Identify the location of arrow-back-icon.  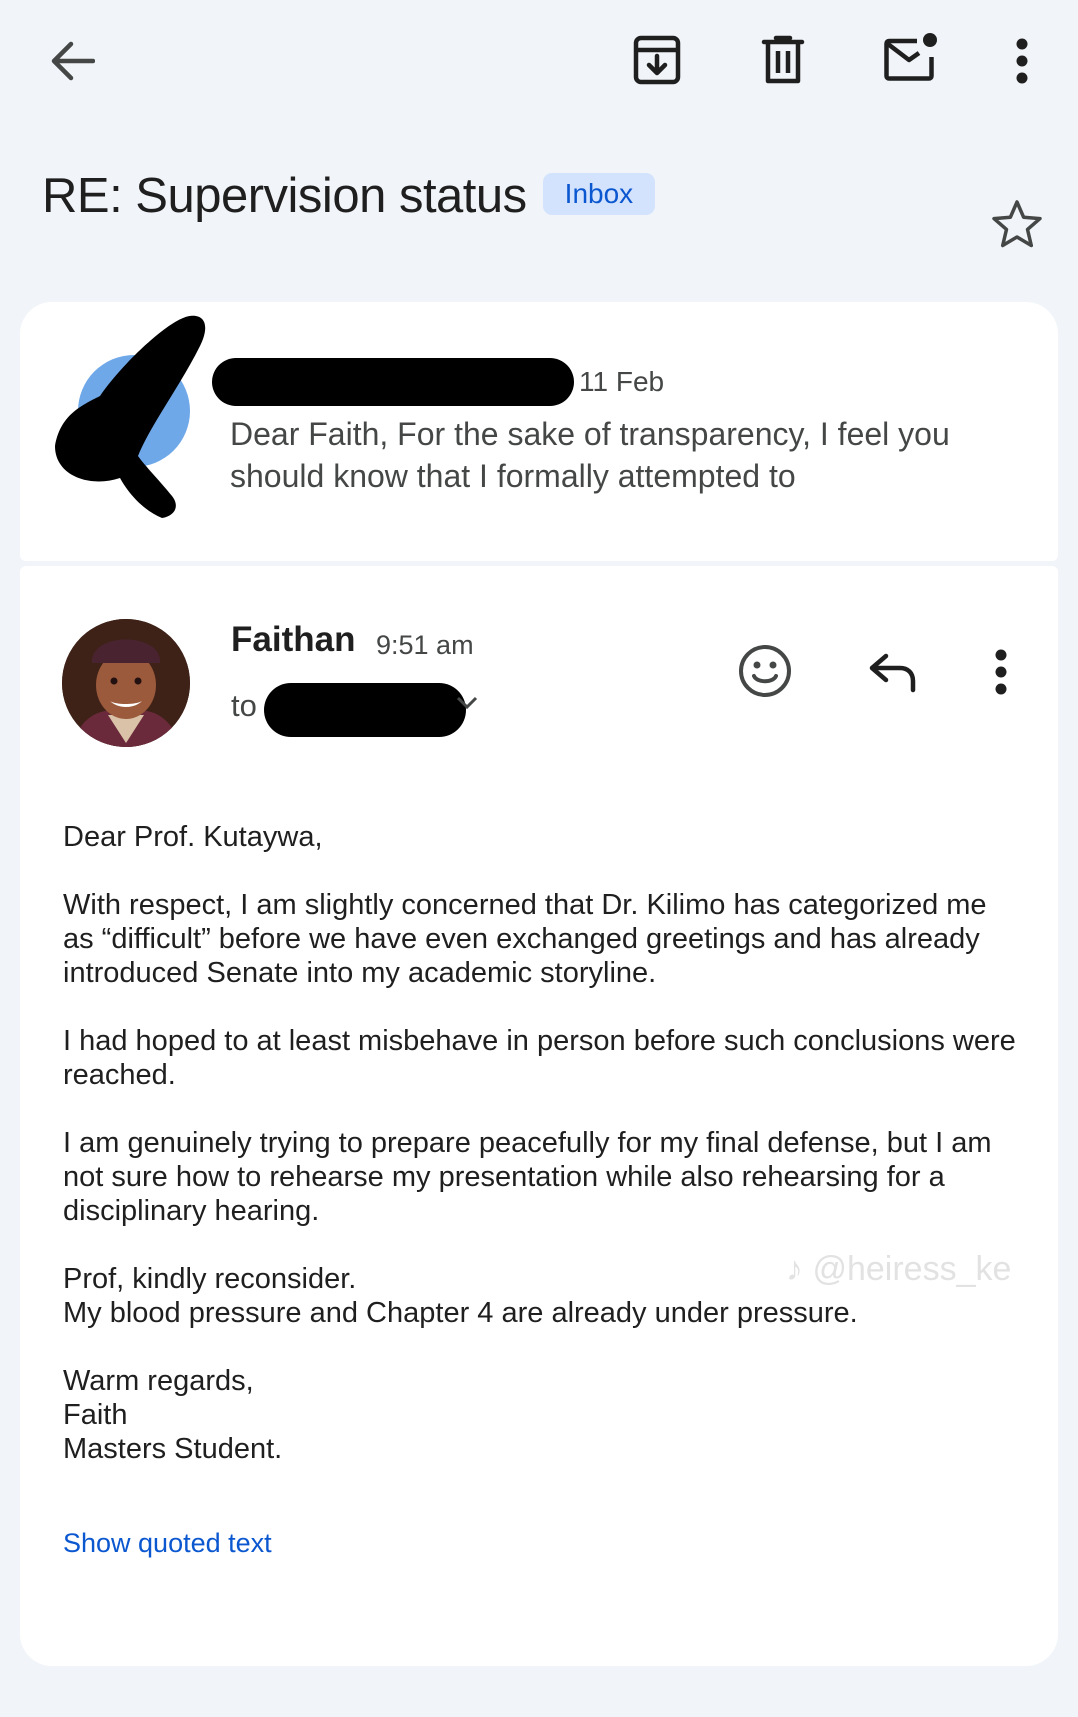
(73, 61).